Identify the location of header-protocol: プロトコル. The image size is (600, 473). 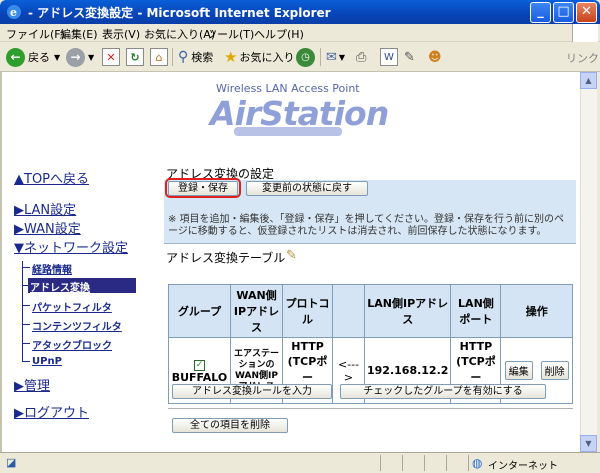
(307, 311).